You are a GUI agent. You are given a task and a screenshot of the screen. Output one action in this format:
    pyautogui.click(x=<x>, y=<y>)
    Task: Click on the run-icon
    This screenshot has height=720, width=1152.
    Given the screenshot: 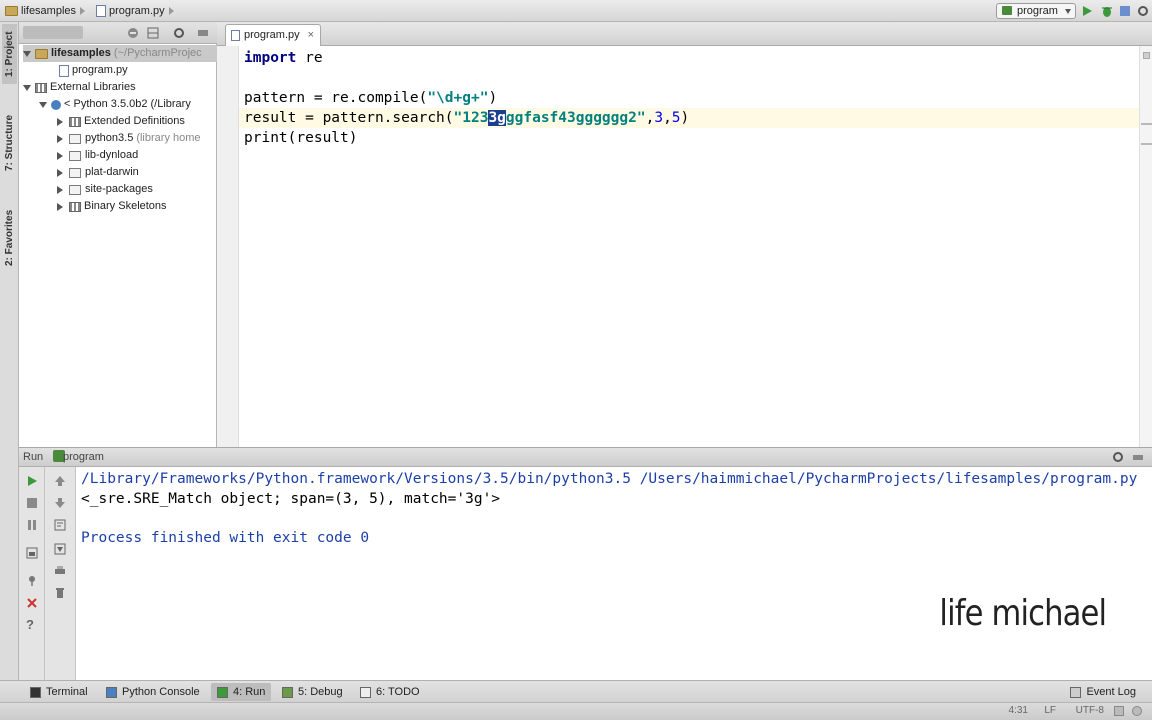 What is the action you would take?
    pyautogui.click(x=1087, y=11)
    